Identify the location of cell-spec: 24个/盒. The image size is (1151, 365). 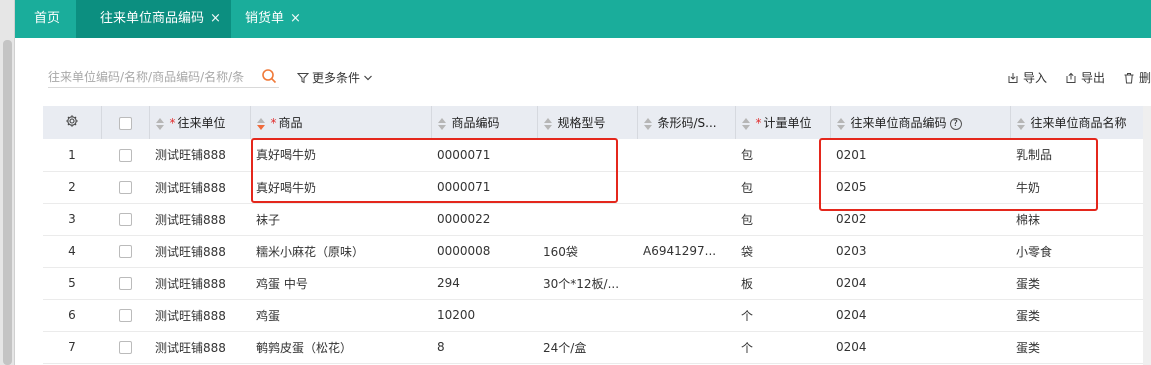
(587, 347).